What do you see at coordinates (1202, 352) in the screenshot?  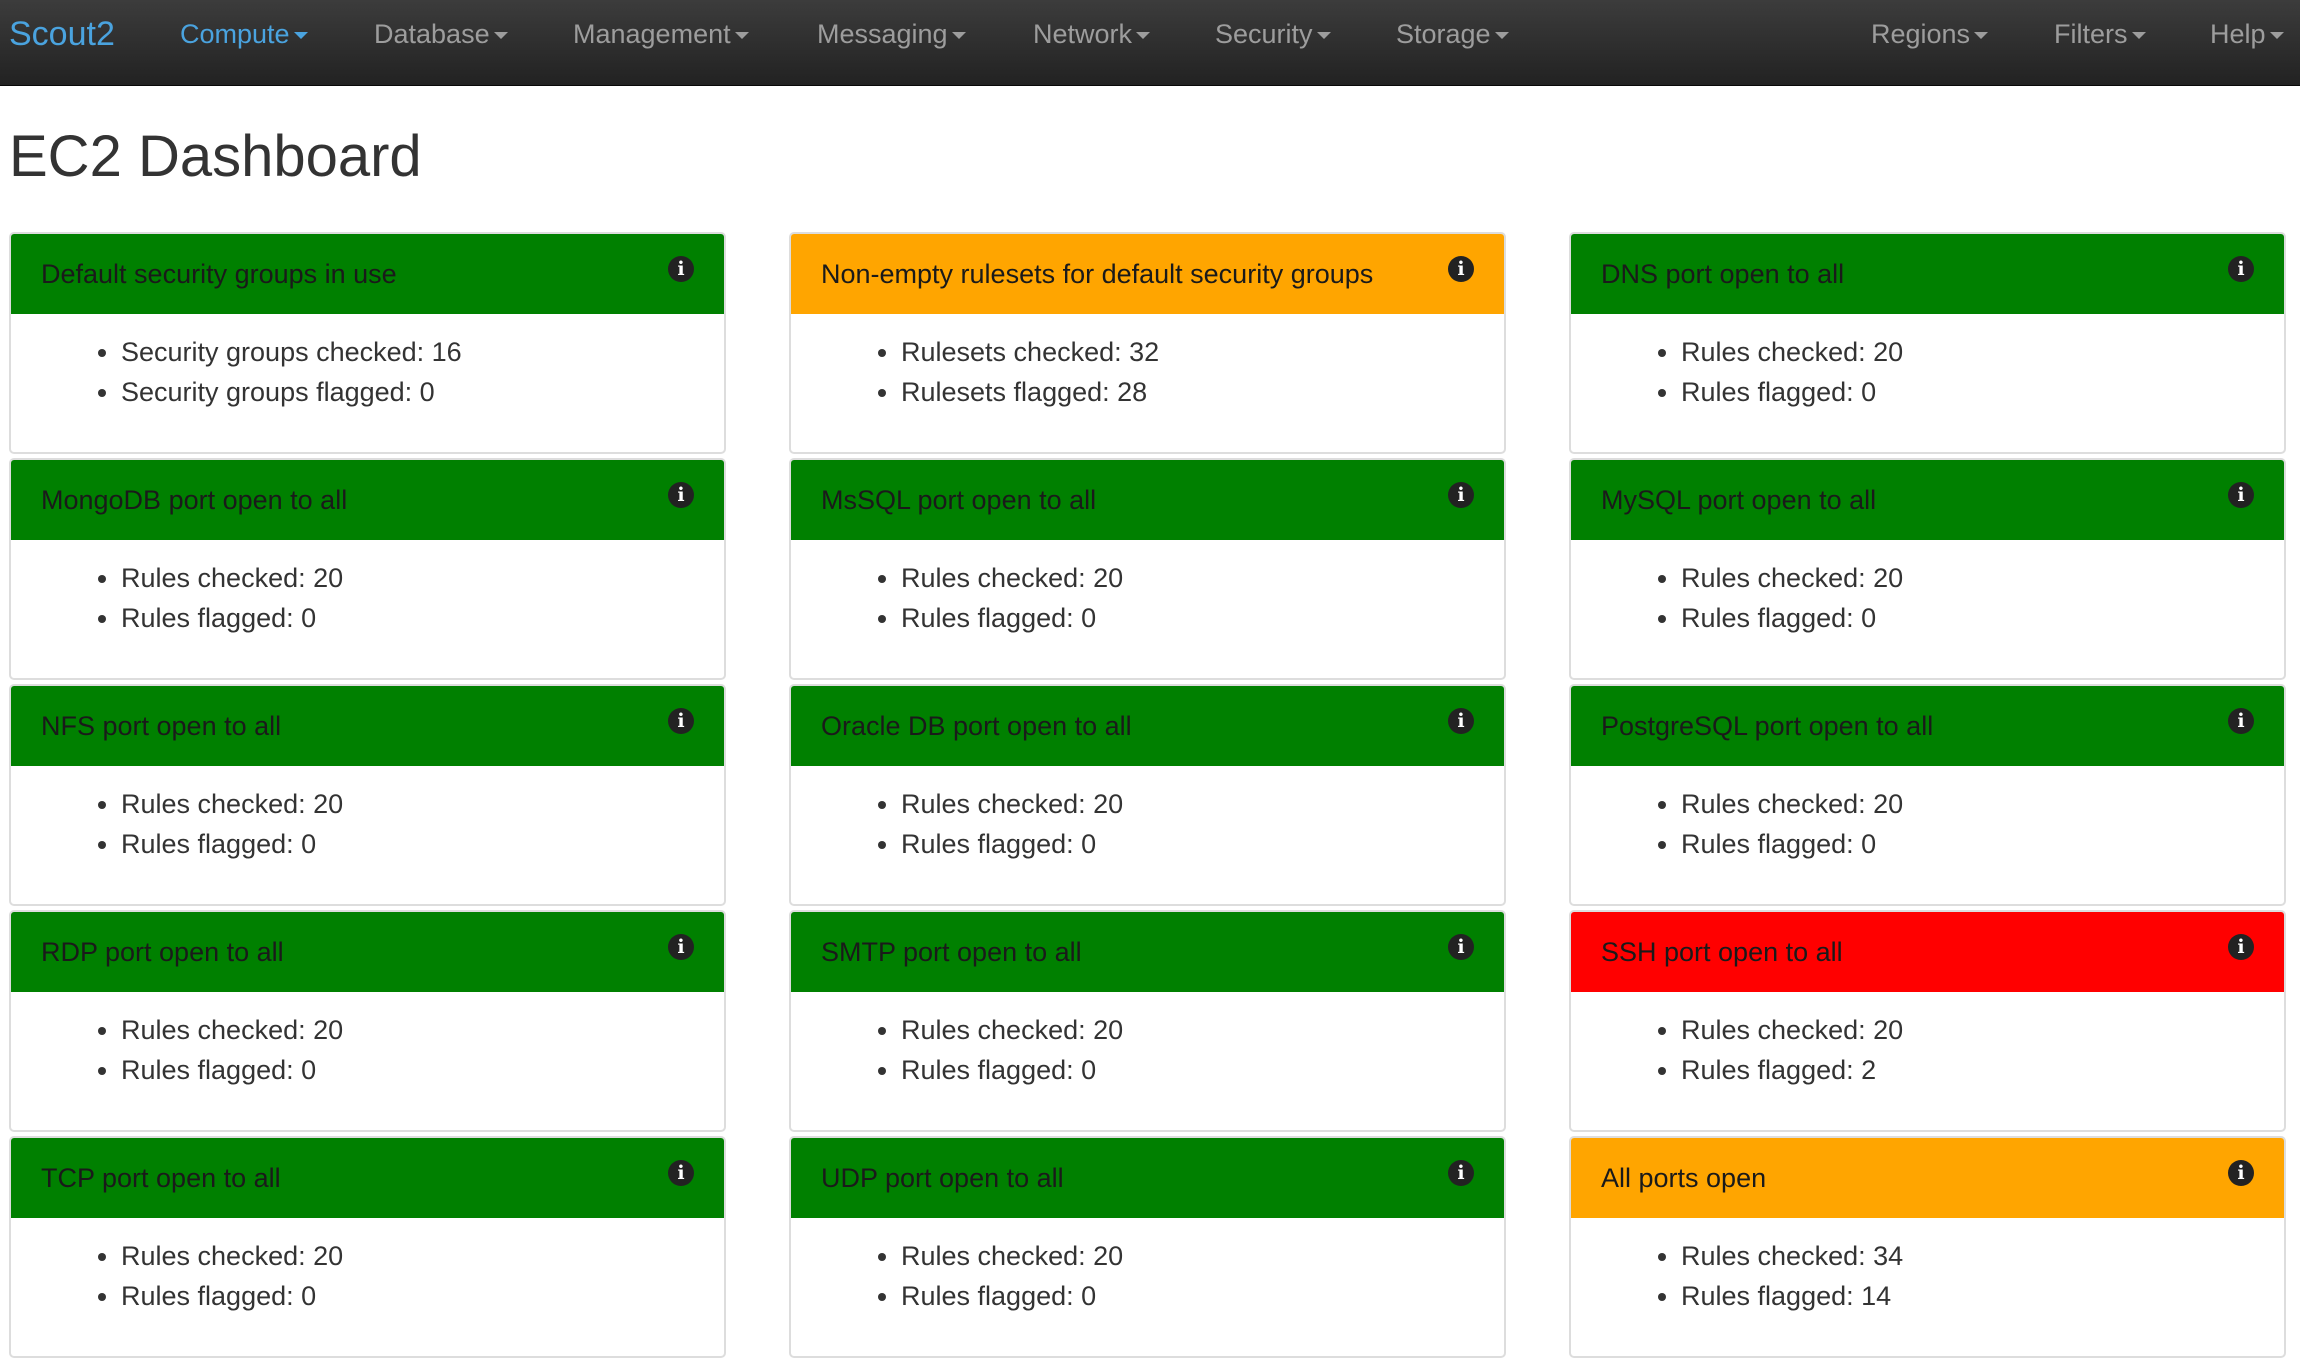 I see `checked-count: Rulesets checked: 32` at bounding box center [1202, 352].